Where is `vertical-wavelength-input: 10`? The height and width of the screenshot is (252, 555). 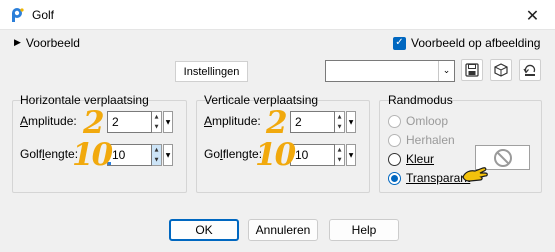 vertical-wavelength-input: 10 is located at coordinates (312, 155).